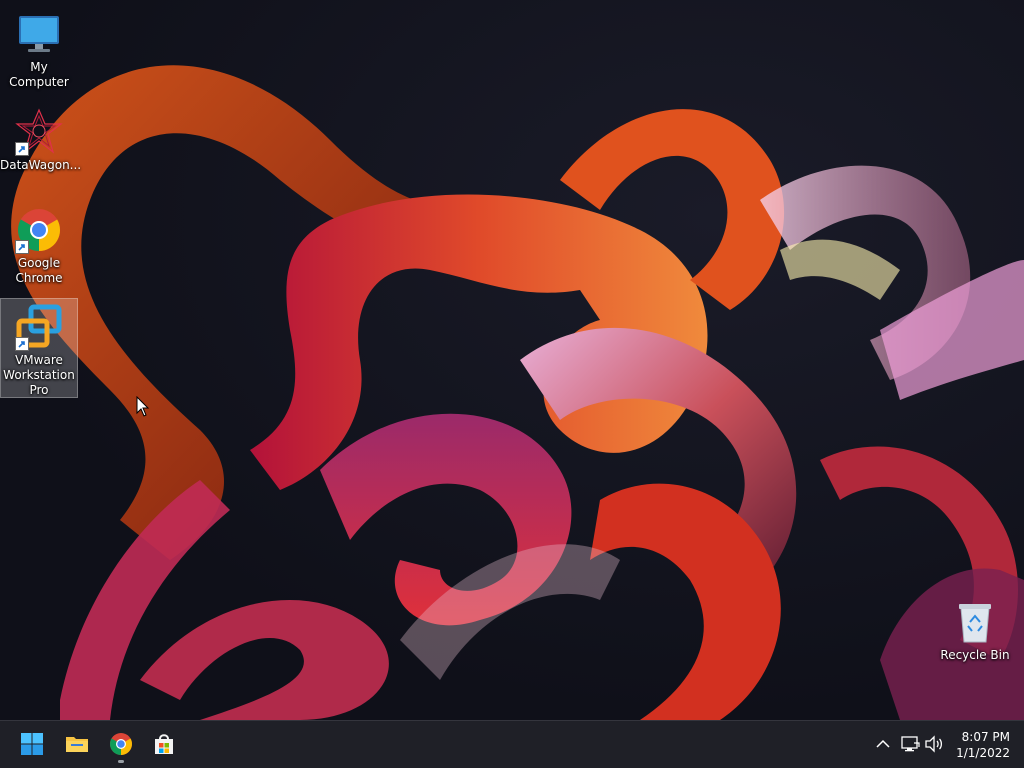 The image size is (1024, 768). I want to click on volume-button, so click(934, 744).